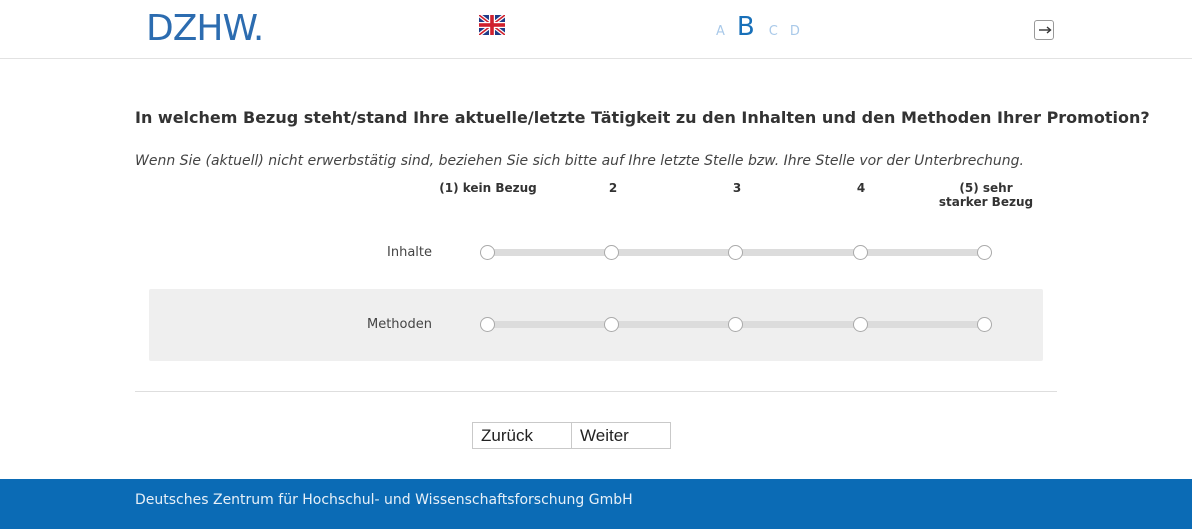 The height and width of the screenshot is (529, 1192). I want to click on version-b-link: B, so click(746, 27).